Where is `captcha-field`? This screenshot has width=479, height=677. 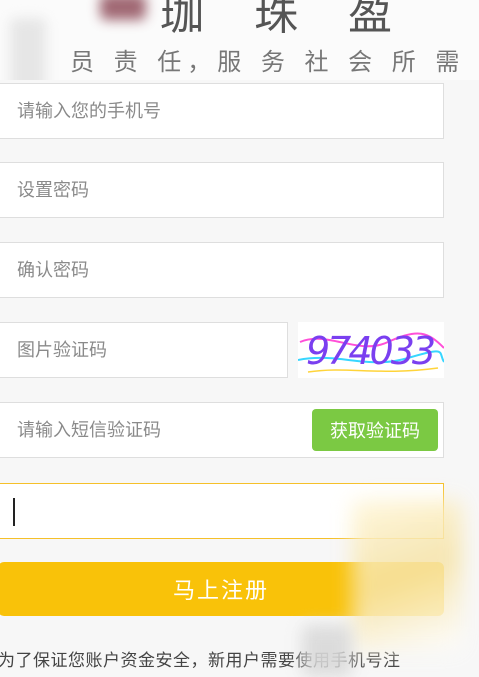
captcha-field is located at coordinates (144, 350).